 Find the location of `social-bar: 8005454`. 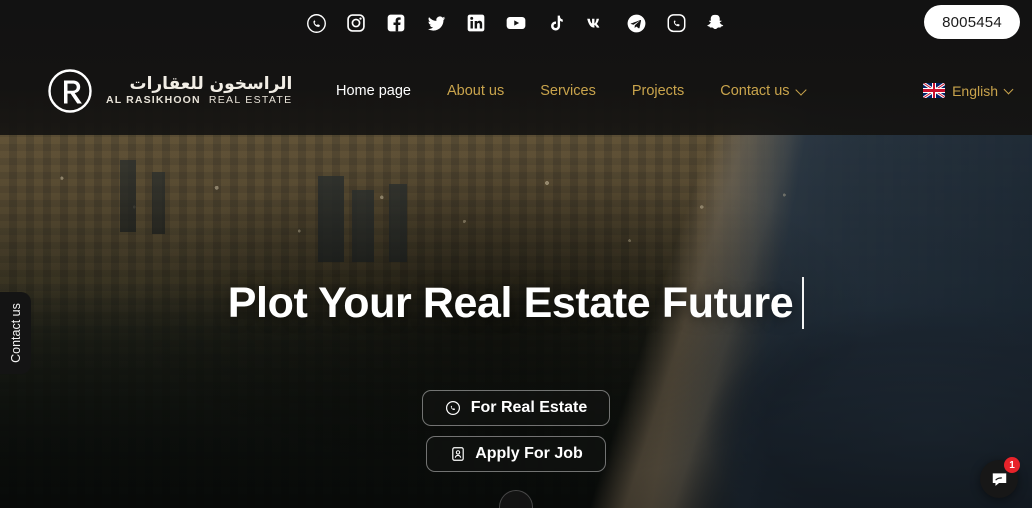

social-bar: 8005454 is located at coordinates (516, 23).